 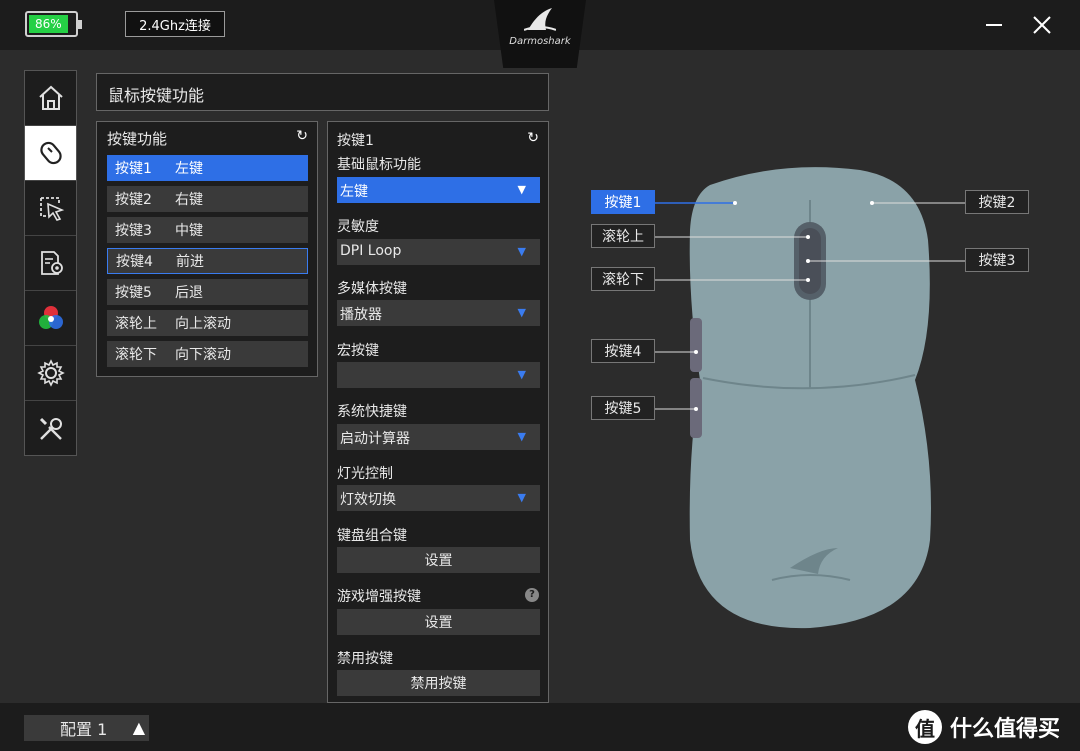 I want to click on nav-home, so click(x=50, y=98).